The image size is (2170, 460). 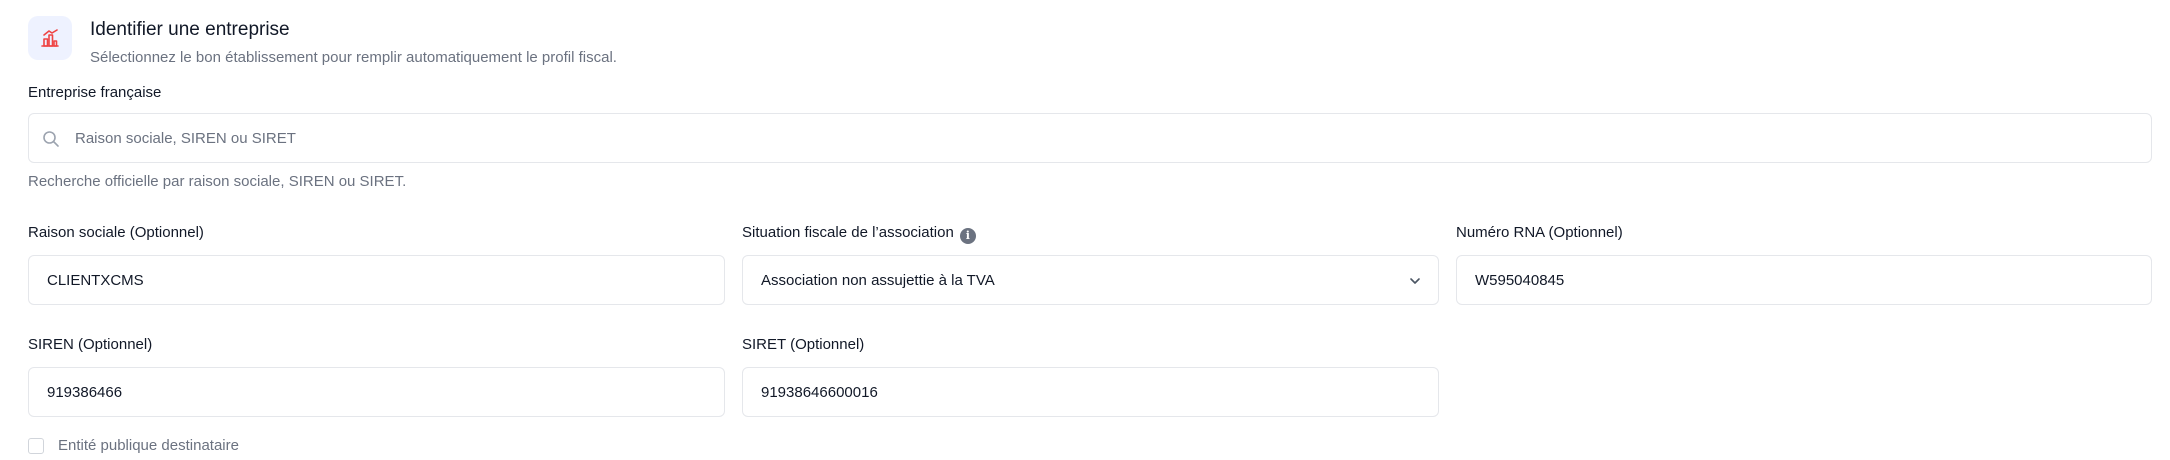 What do you see at coordinates (967, 236) in the screenshot?
I see `info-icon: i` at bounding box center [967, 236].